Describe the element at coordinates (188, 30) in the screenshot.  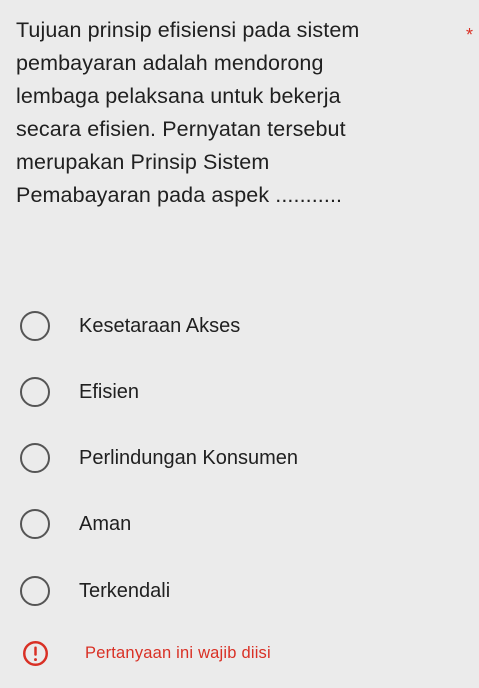
I see `question-line: Tujuan prinsip efisiensi pada sistem` at that location.